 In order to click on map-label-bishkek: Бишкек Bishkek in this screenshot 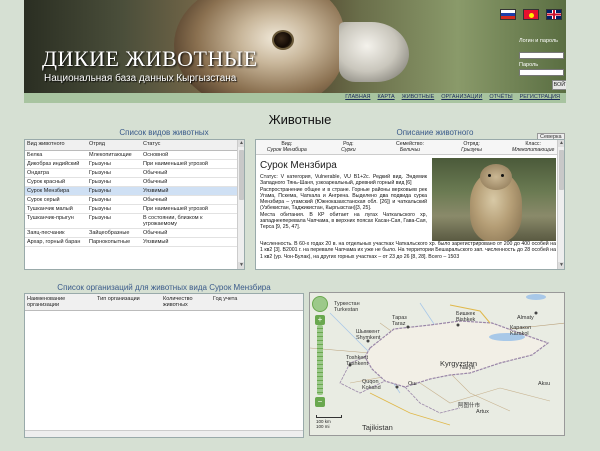, I will do `click(466, 317)`.